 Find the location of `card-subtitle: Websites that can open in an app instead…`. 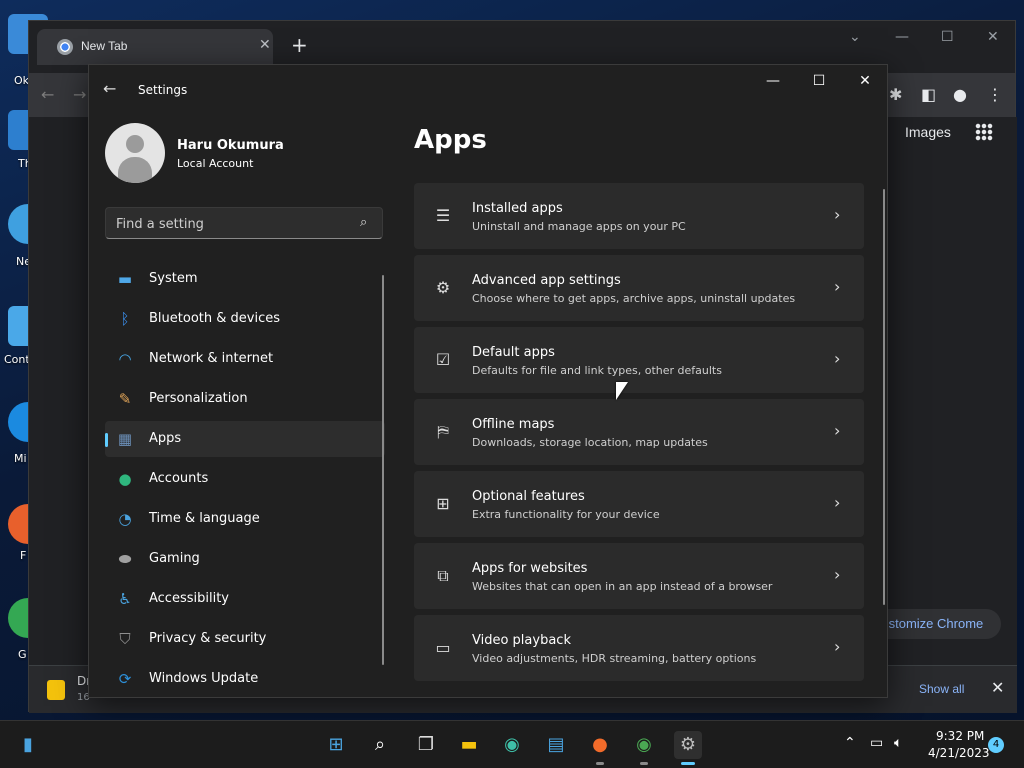

card-subtitle: Websites that can open in an app instead… is located at coordinates (622, 586).